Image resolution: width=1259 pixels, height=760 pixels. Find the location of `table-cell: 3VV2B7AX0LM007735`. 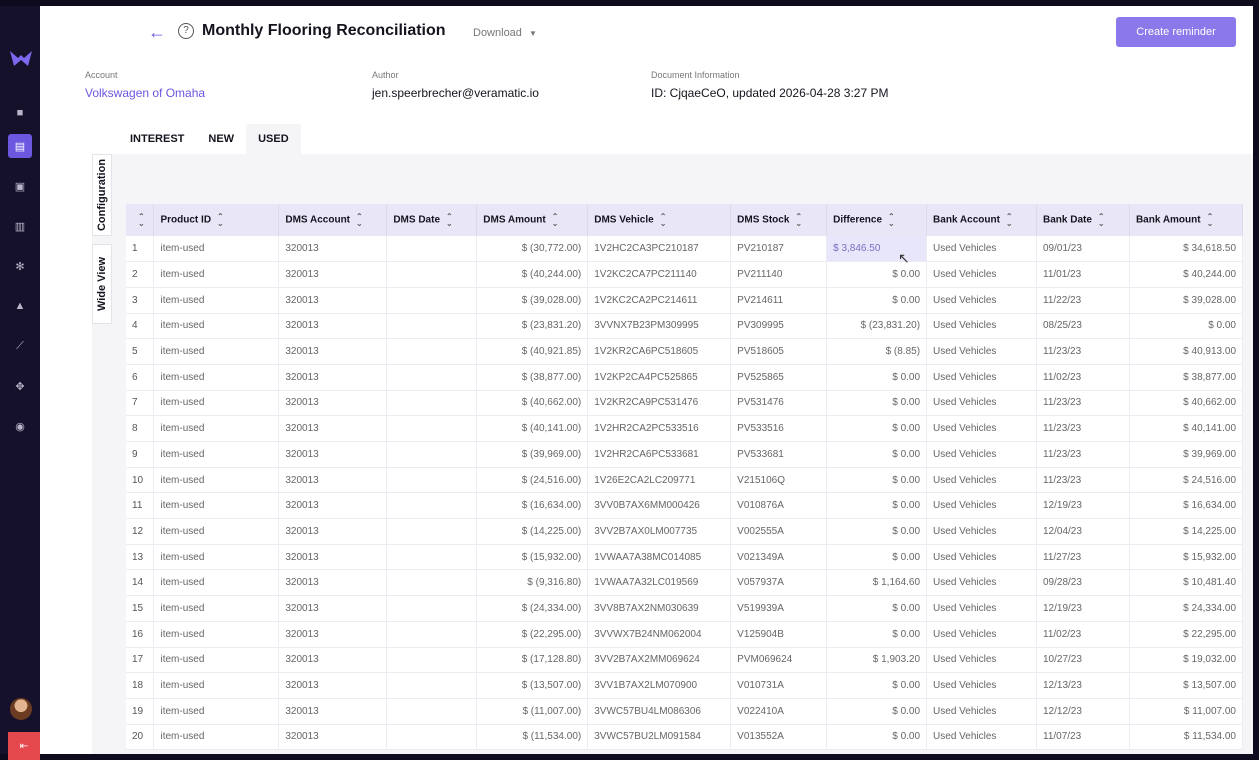

table-cell: 3VV2B7AX0LM007735 is located at coordinates (659, 531).